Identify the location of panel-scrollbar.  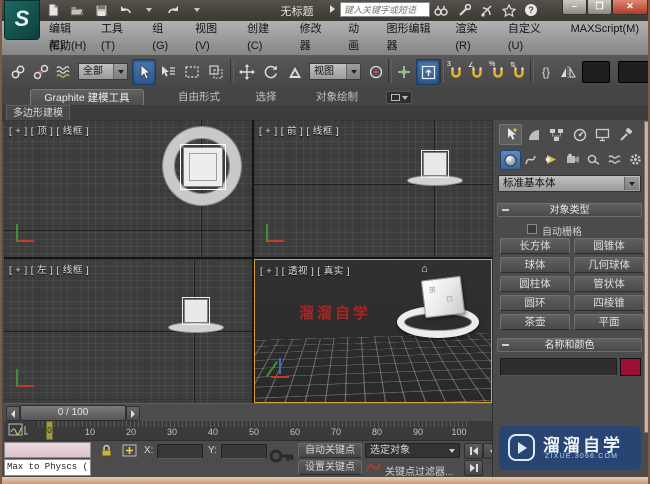
(646, 277).